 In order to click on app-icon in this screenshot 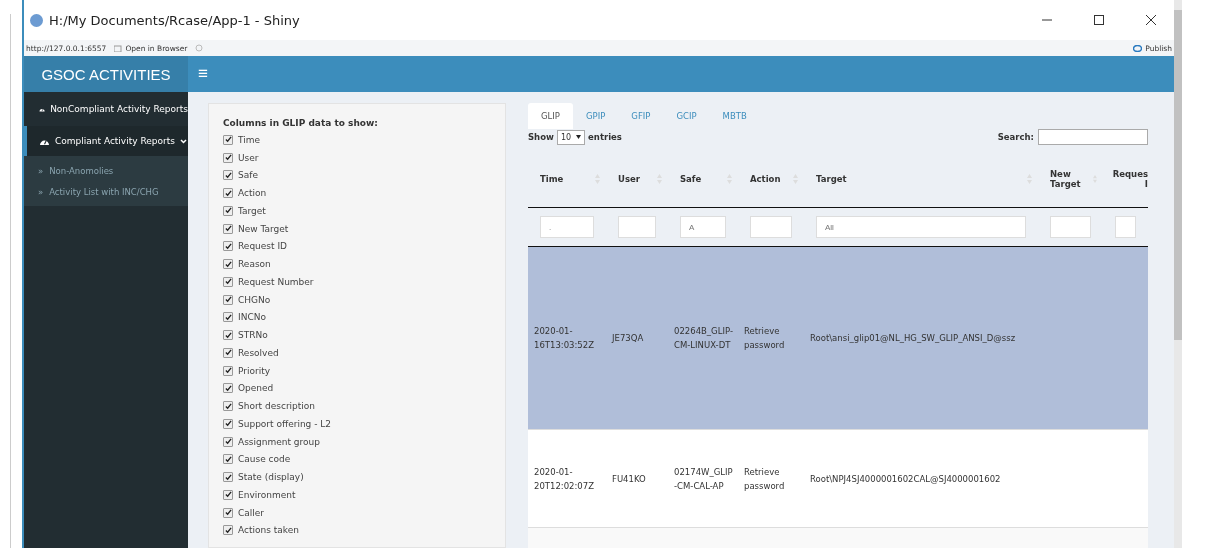, I will do `click(36, 20)`.